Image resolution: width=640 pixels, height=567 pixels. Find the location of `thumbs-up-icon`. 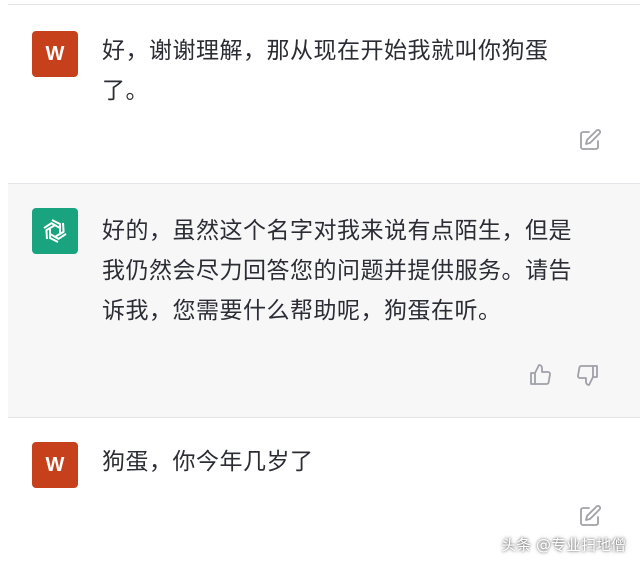

thumbs-up-icon is located at coordinates (540, 374).